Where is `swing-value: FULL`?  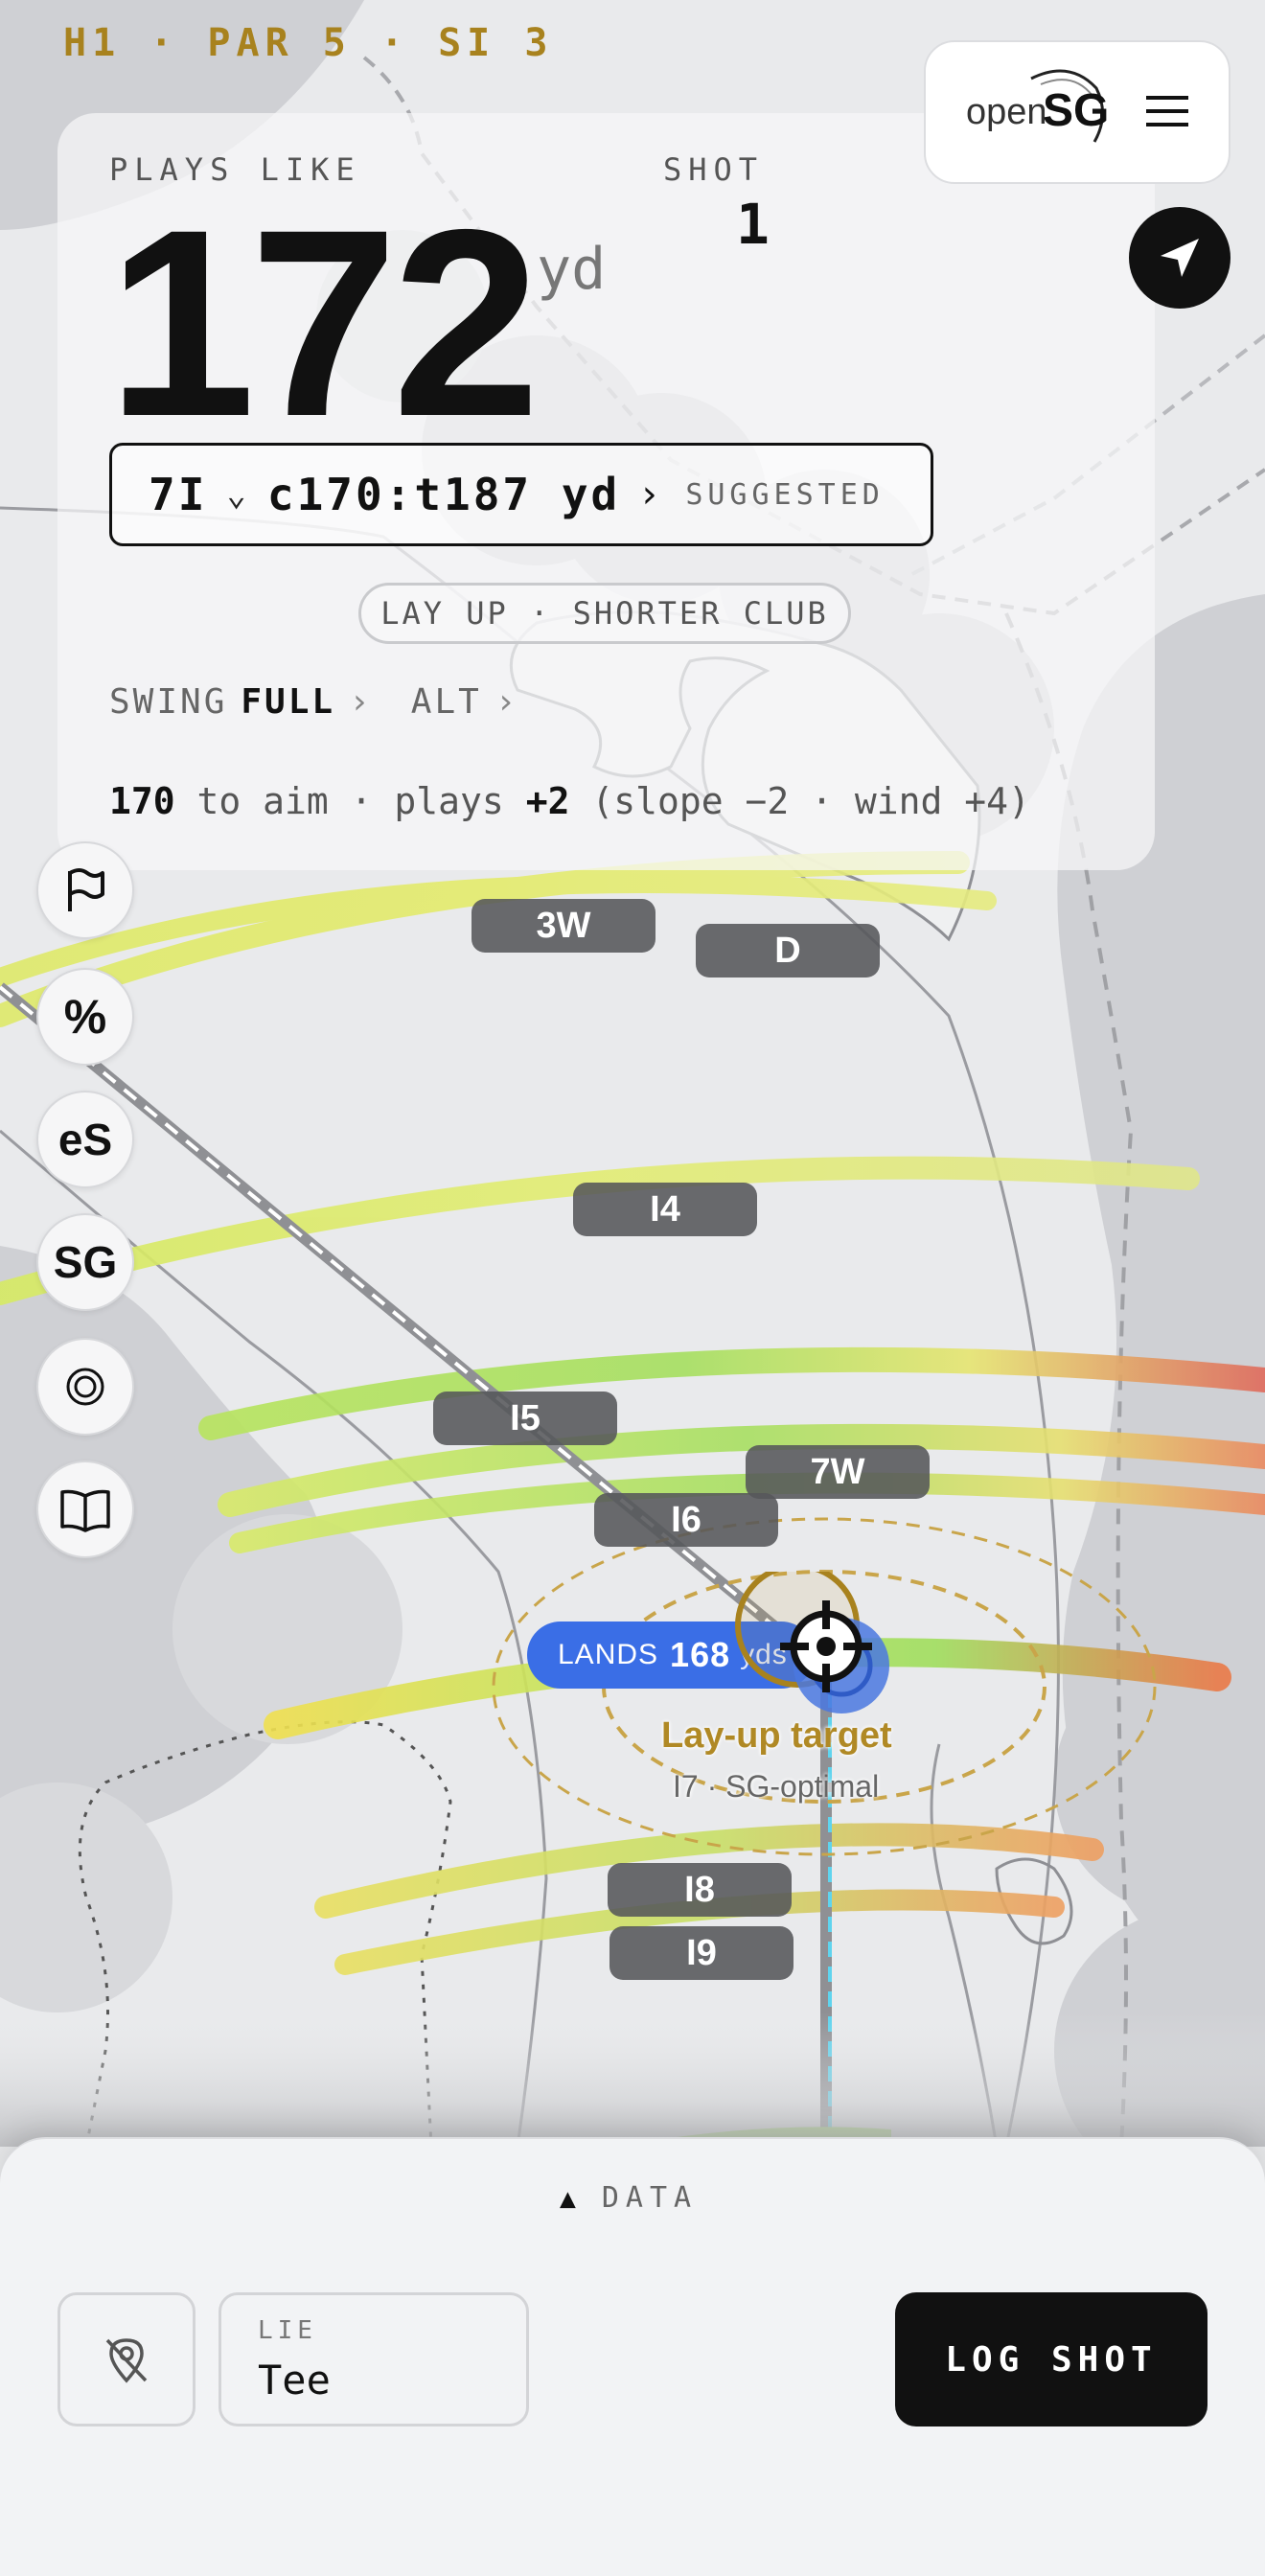
swing-value: FULL is located at coordinates (288, 702).